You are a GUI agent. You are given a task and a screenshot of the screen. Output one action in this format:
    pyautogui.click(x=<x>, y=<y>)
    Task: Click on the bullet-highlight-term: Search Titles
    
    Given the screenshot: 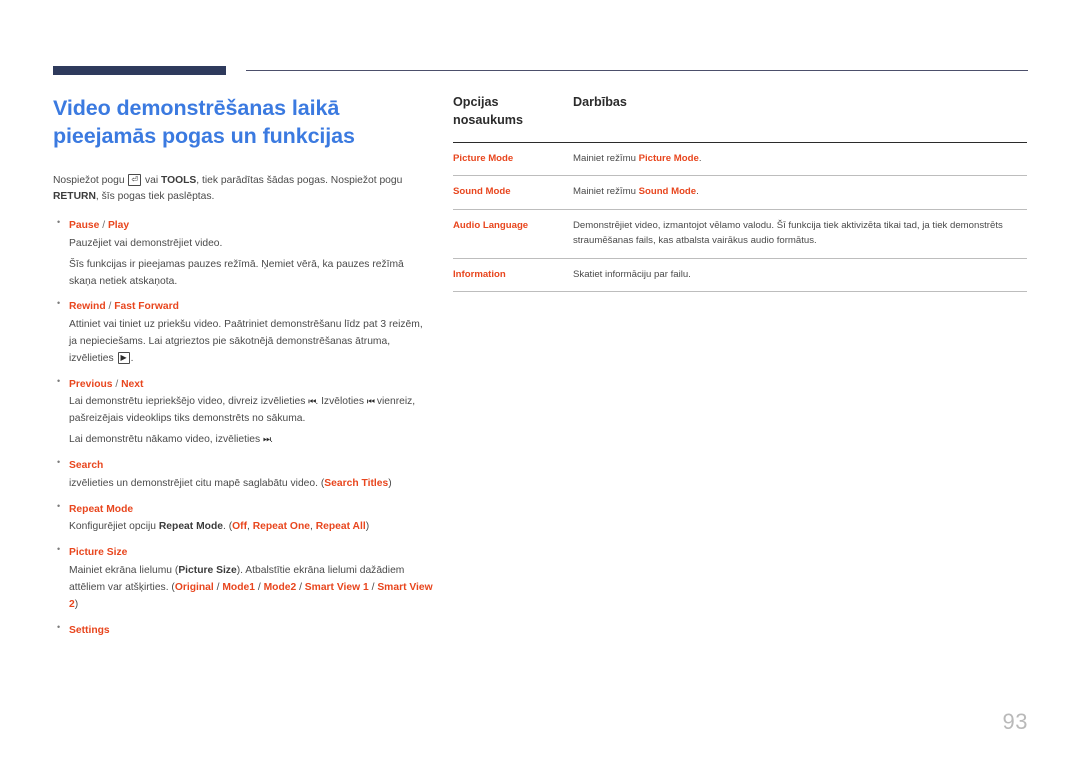 What is the action you would take?
    pyautogui.click(x=356, y=483)
    